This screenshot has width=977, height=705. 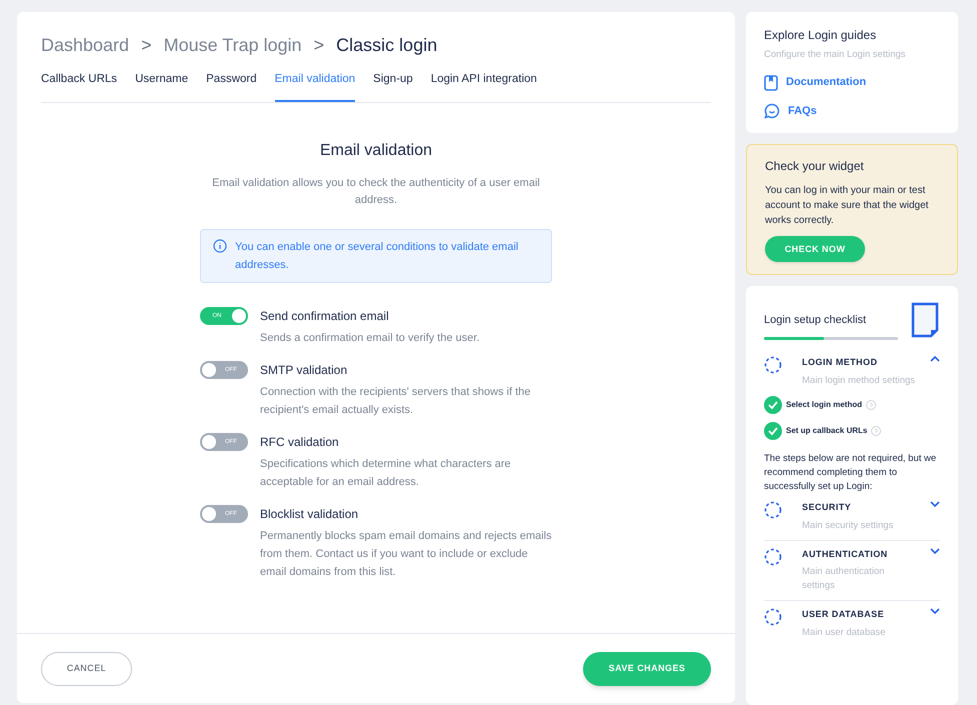 I want to click on check-now-button: CHECK NOW, so click(x=815, y=249).